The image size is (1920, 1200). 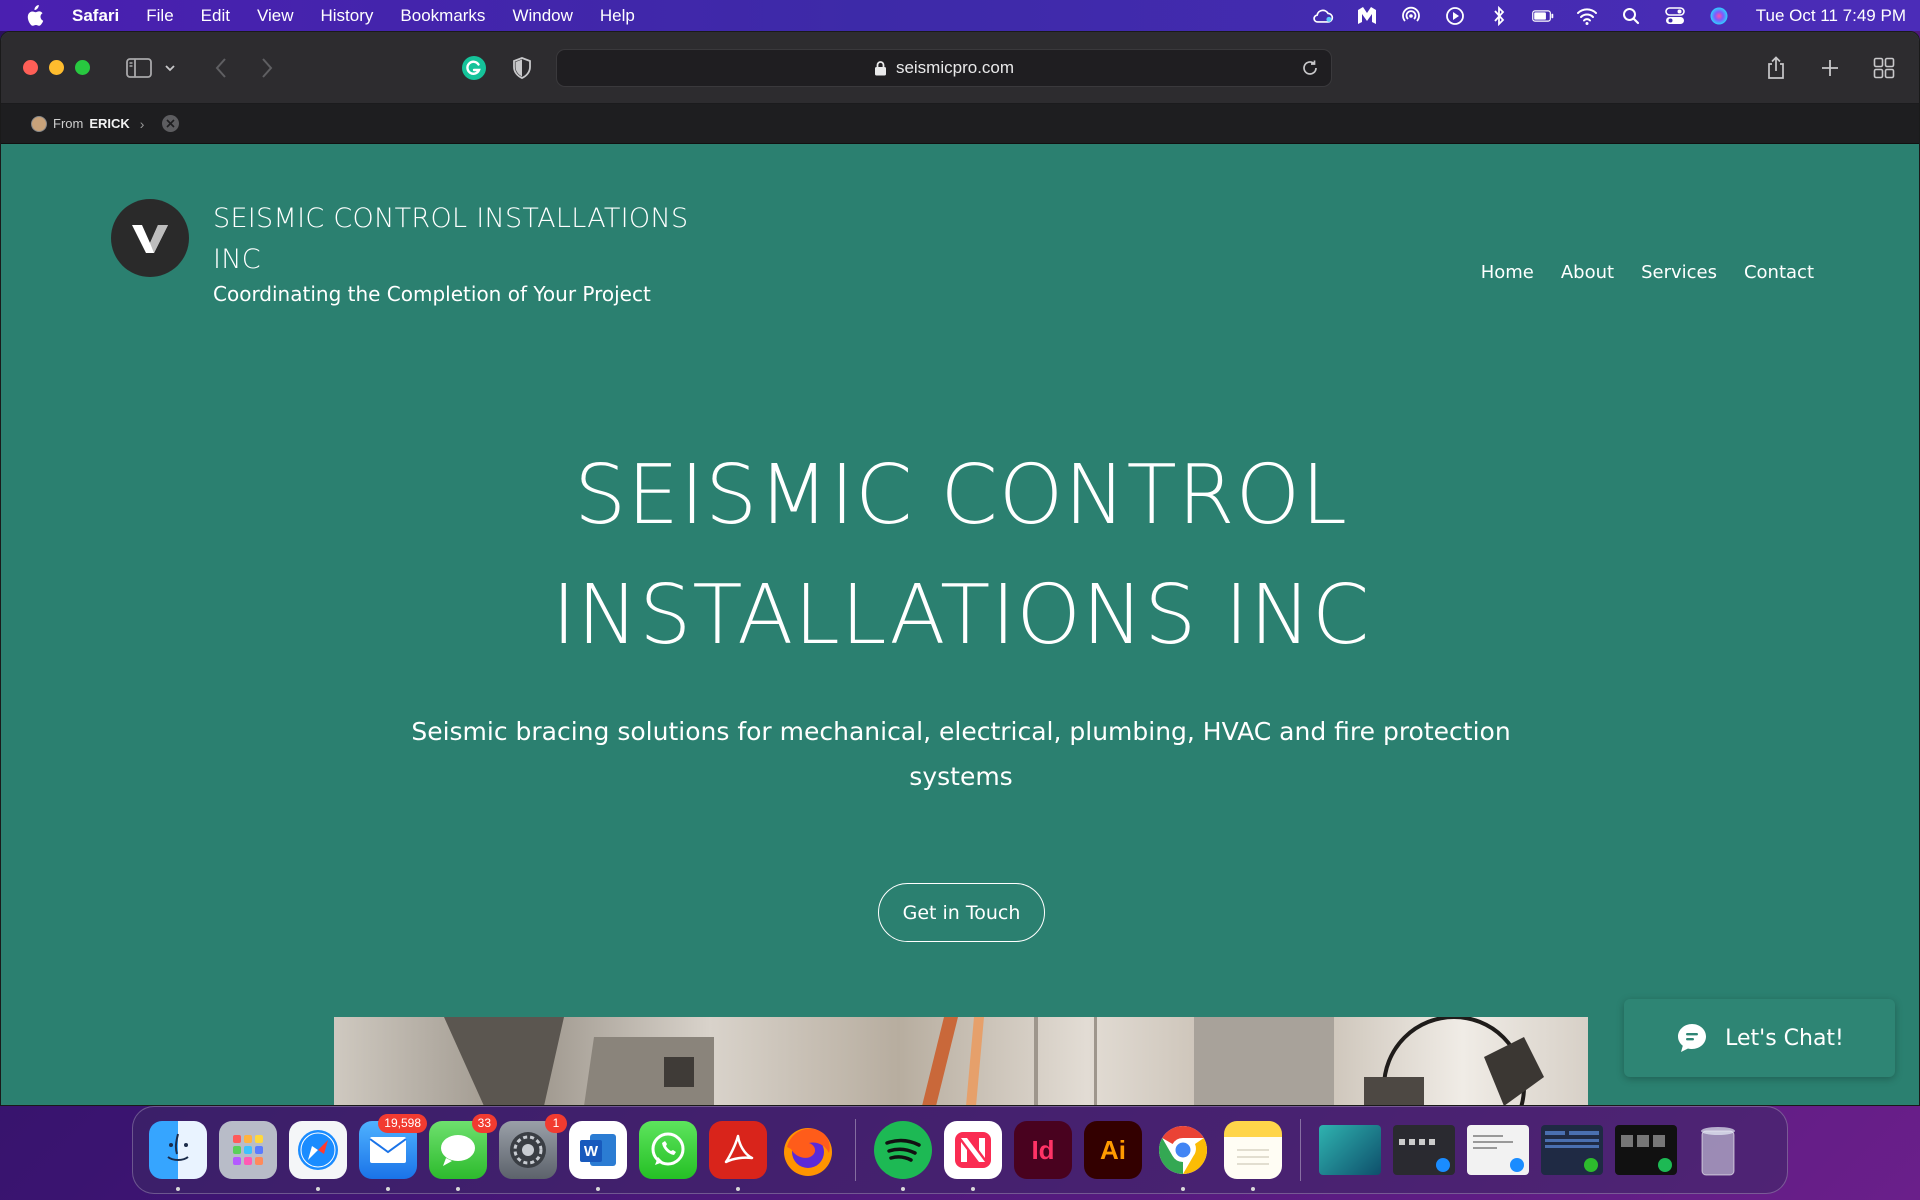 I want to click on close-window-button, so click(x=30, y=67).